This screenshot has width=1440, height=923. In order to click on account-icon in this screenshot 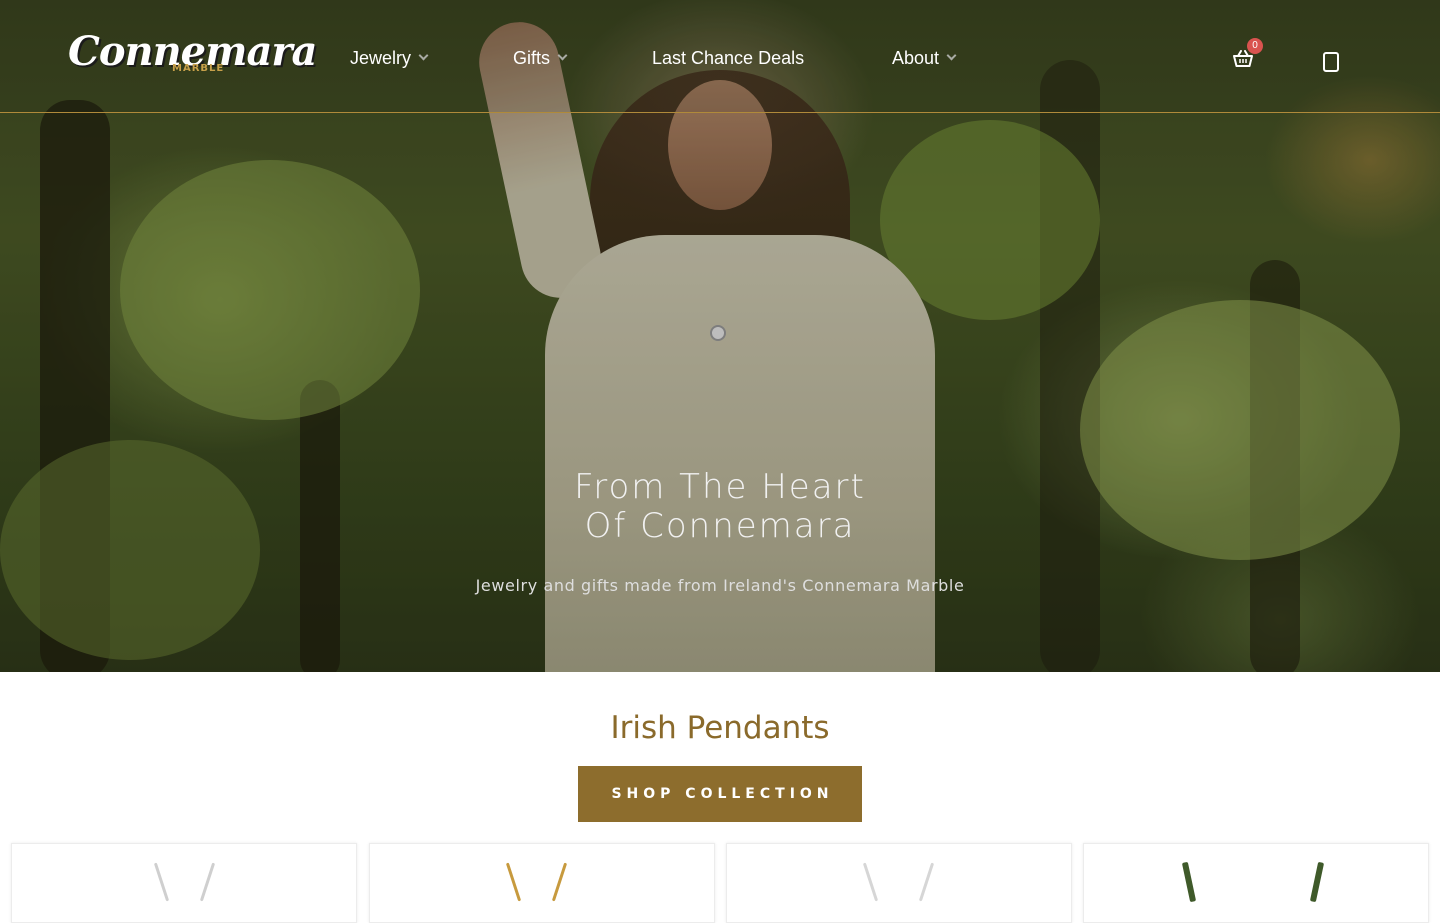, I will do `click(1331, 62)`.